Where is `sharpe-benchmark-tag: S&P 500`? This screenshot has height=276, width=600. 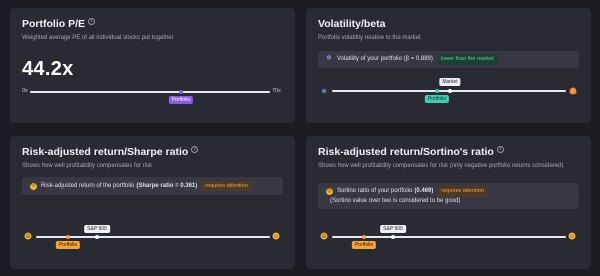 sharpe-benchmark-tag: S&P 500 is located at coordinates (97, 229).